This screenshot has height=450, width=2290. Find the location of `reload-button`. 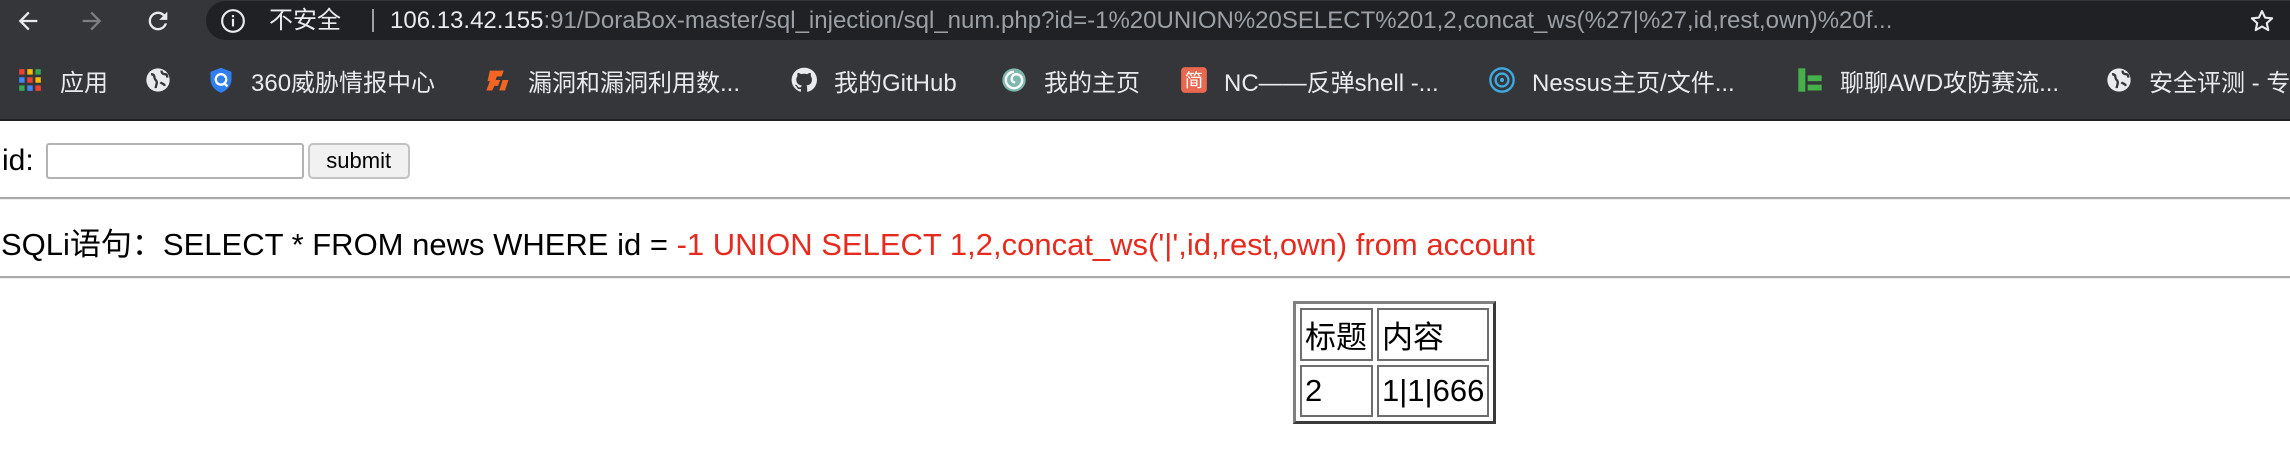

reload-button is located at coordinates (158, 20).